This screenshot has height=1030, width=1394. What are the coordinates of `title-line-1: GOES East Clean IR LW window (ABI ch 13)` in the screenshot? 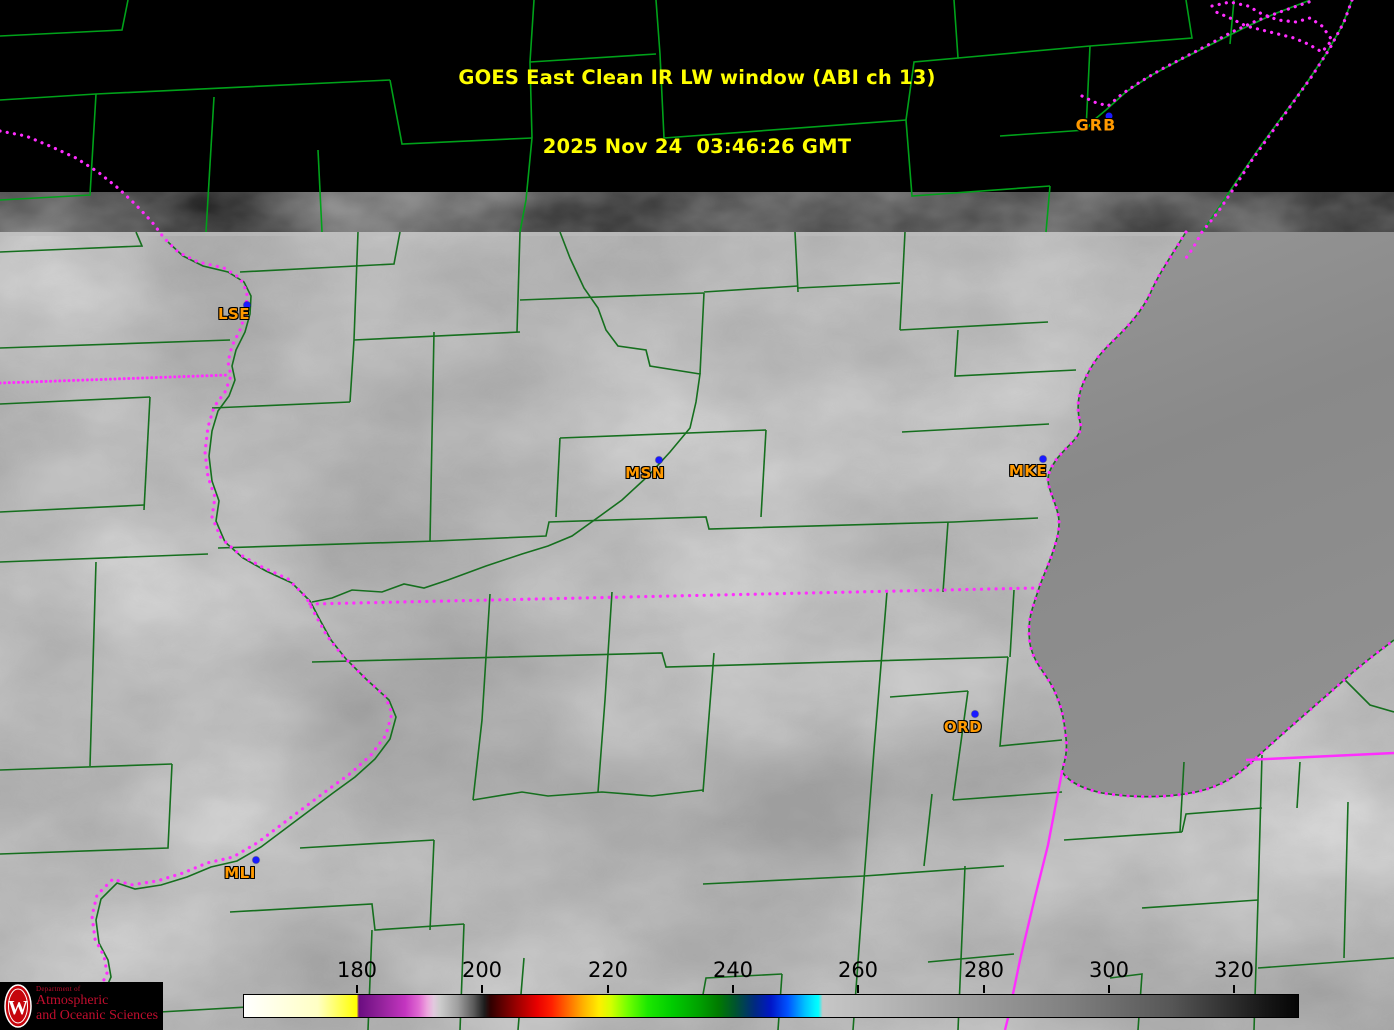 It's located at (697, 77).